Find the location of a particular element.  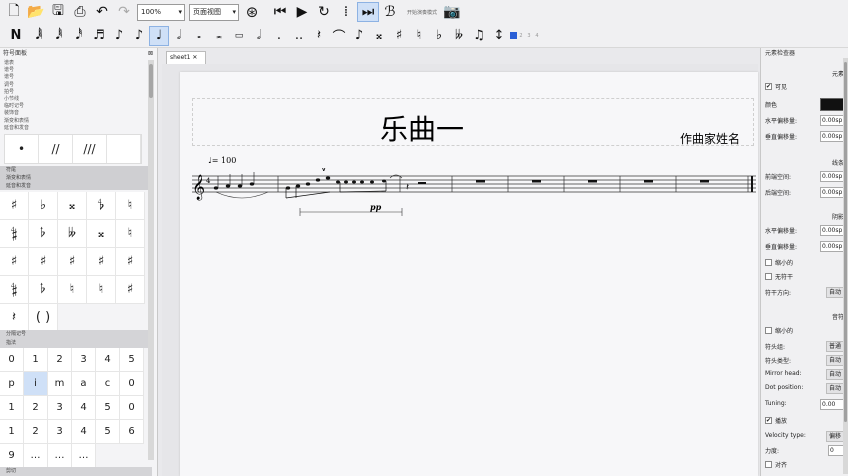

close-icon: ✕ is located at coordinates (194, 57).